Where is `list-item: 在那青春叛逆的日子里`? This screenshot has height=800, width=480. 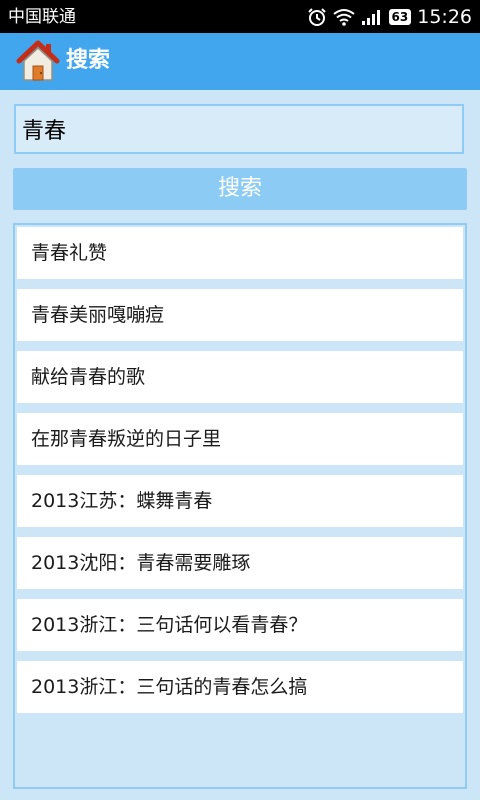 list-item: 在那青春叛逆的日子里 is located at coordinates (240, 439).